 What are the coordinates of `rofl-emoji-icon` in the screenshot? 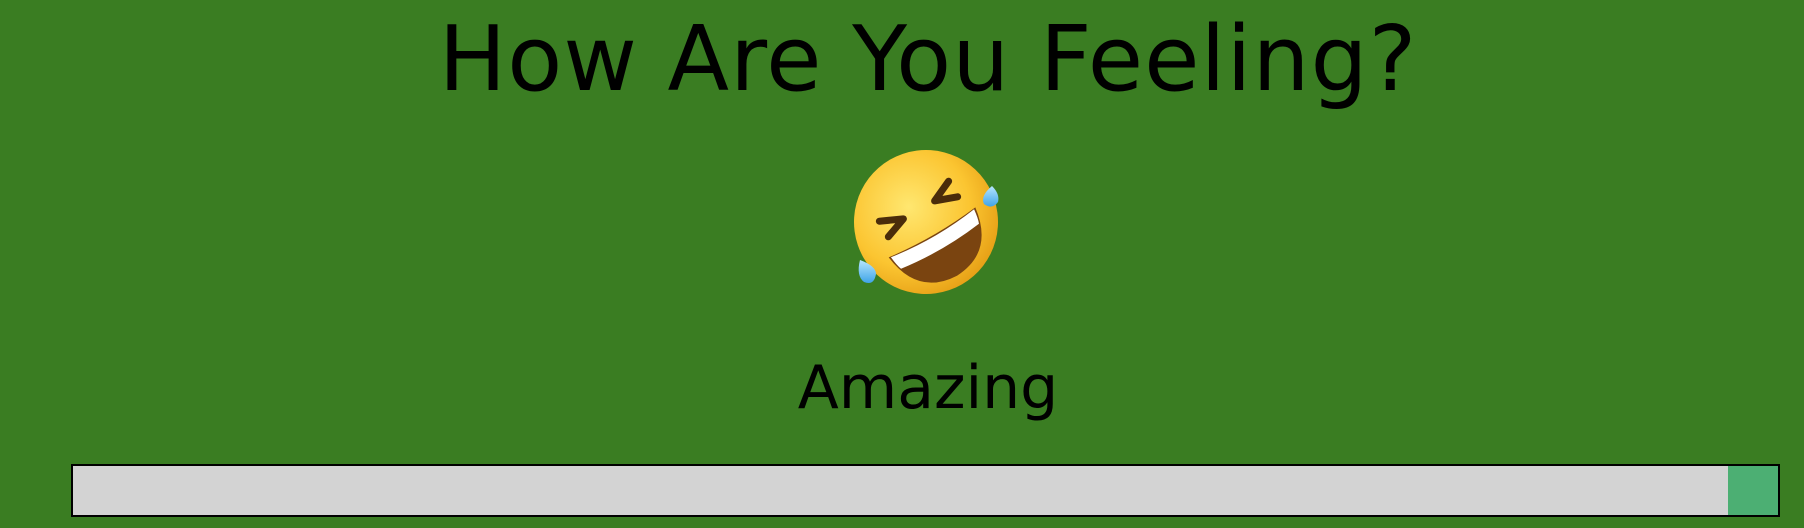 It's located at (926, 222).